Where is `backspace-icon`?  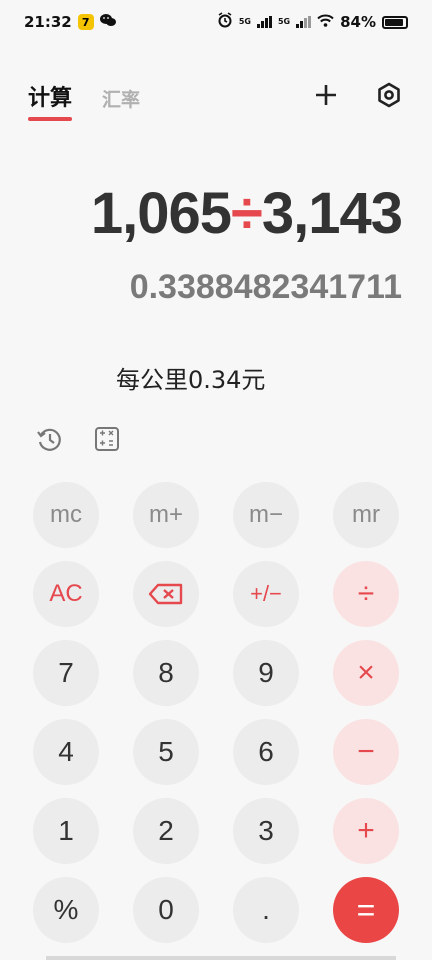
backspace-icon is located at coordinates (166, 594).